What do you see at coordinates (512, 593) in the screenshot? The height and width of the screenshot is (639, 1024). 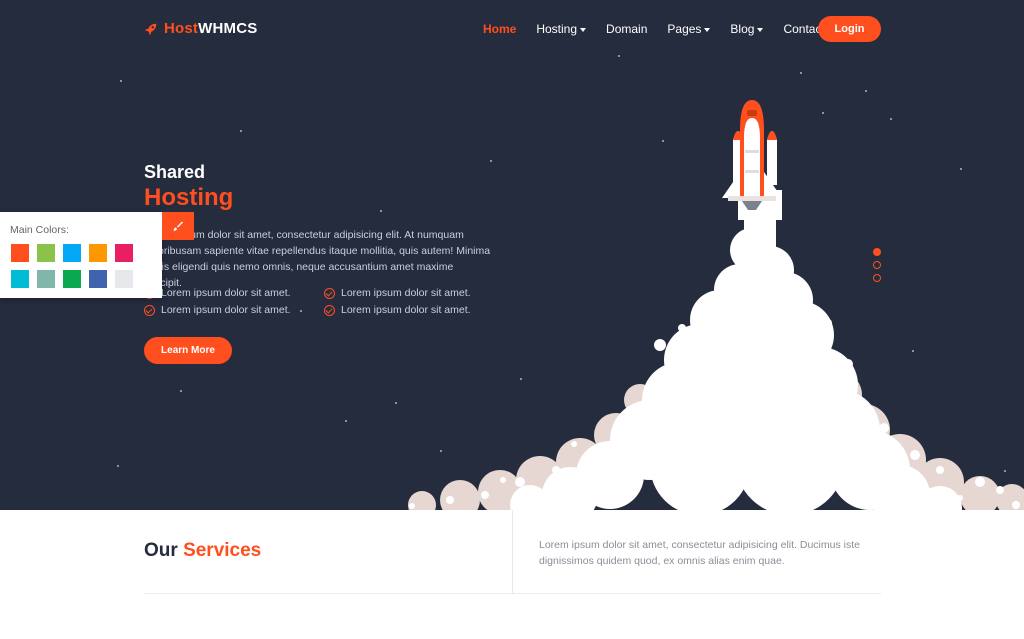 I see `section-bottom-rule` at bounding box center [512, 593].